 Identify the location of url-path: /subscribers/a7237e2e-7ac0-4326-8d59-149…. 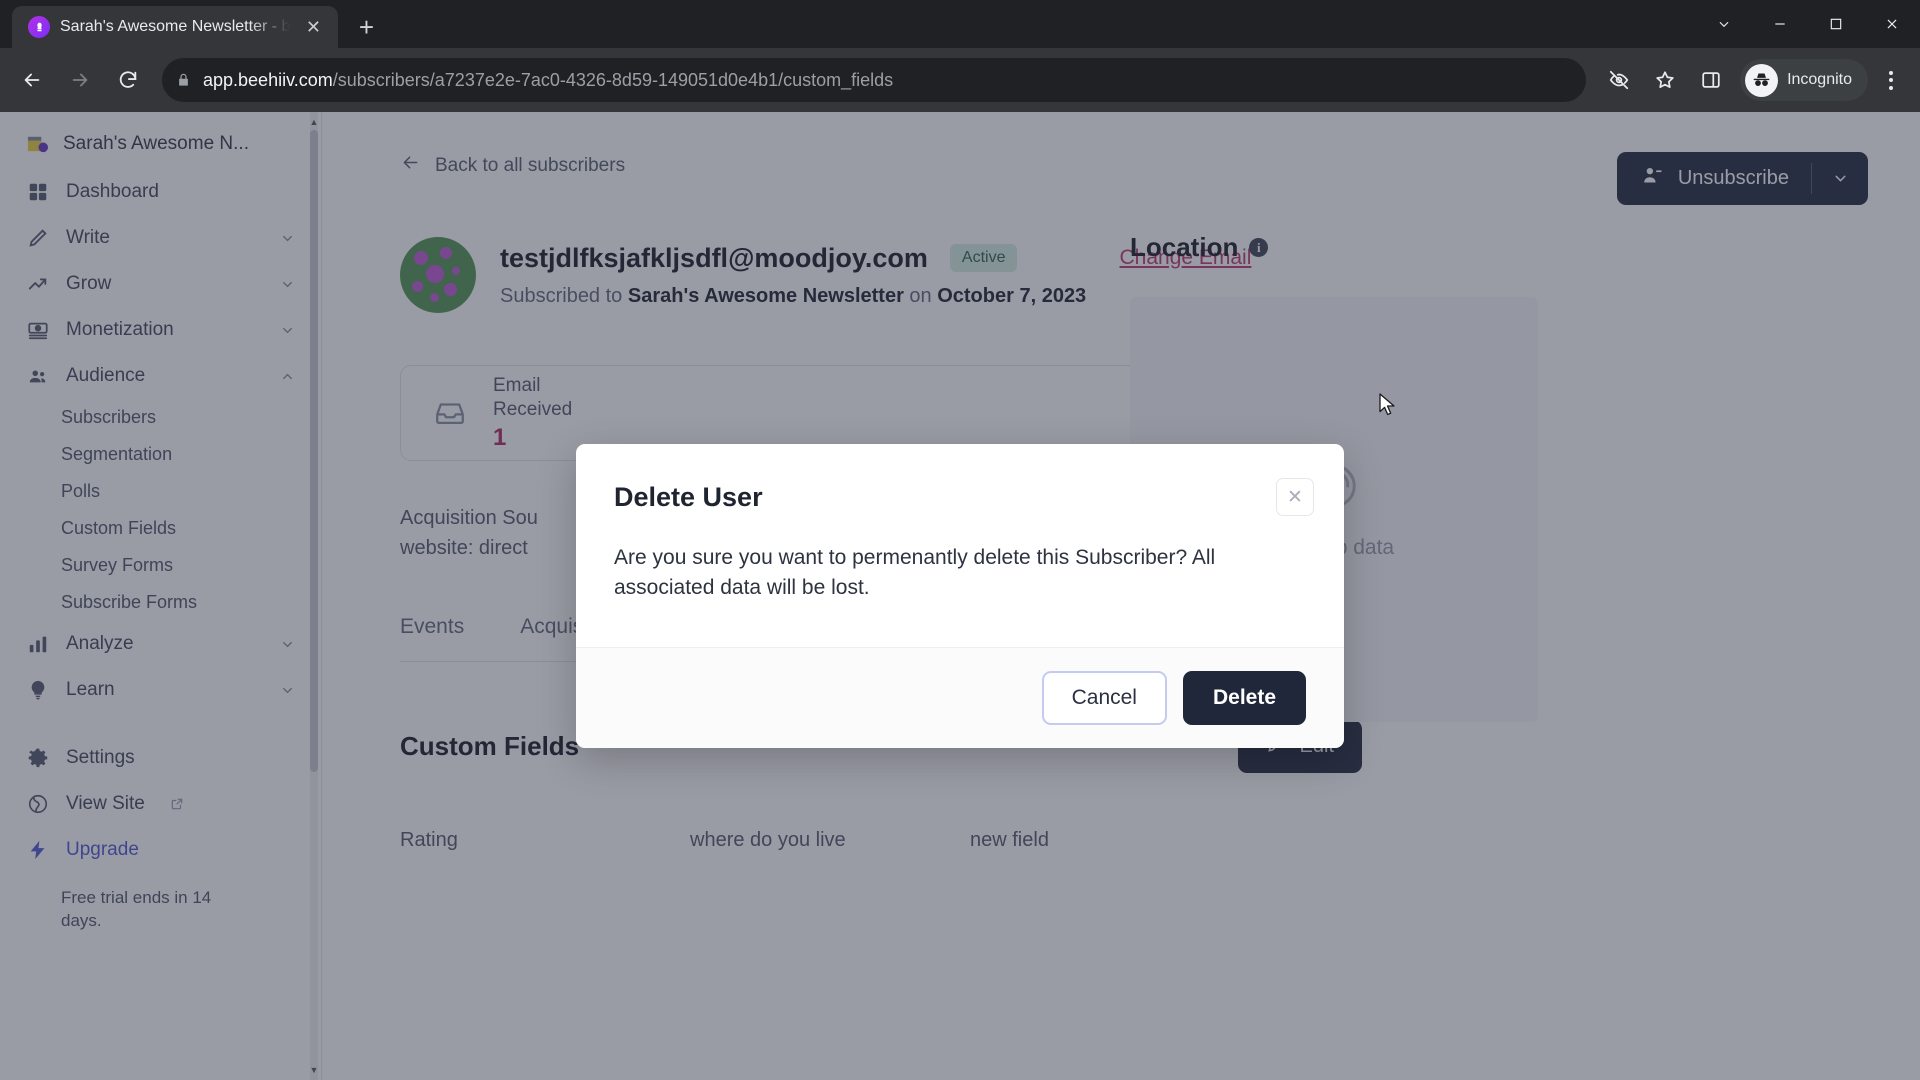
(613, 79).